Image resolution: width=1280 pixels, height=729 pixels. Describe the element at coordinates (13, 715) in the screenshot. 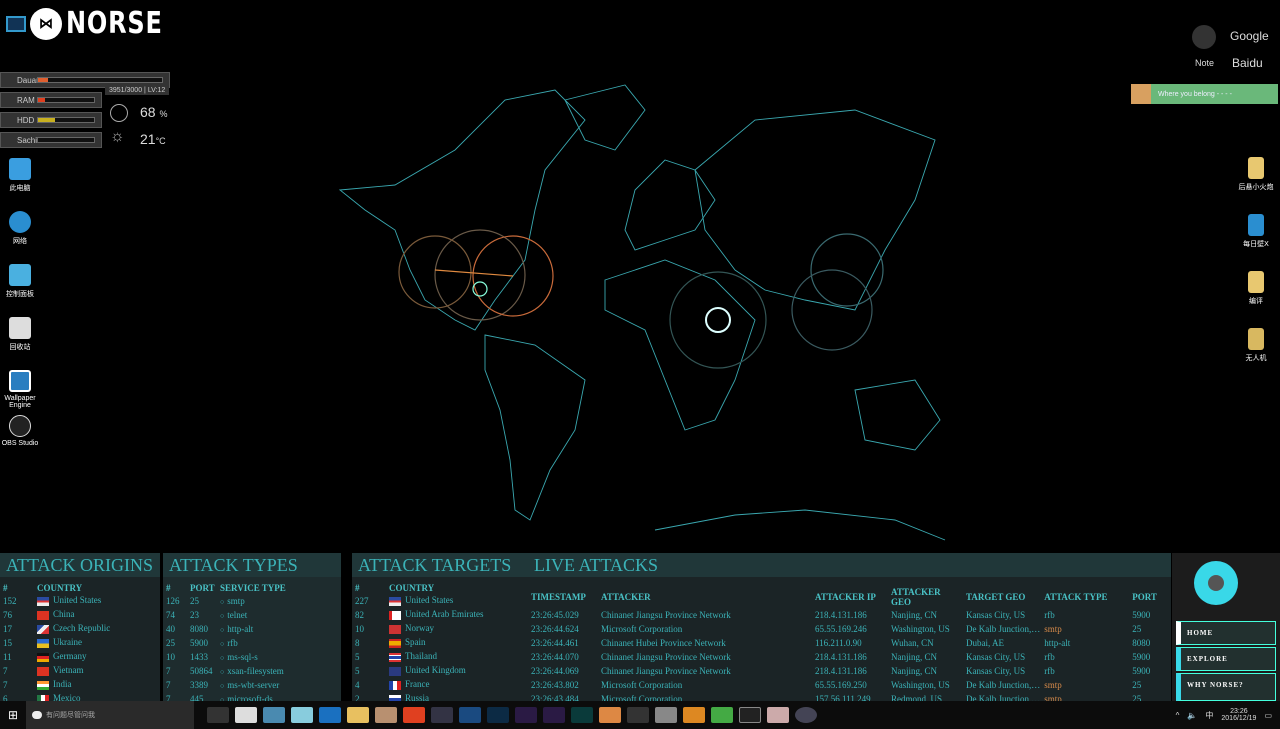

I see `start-button: ⊞` at that location.